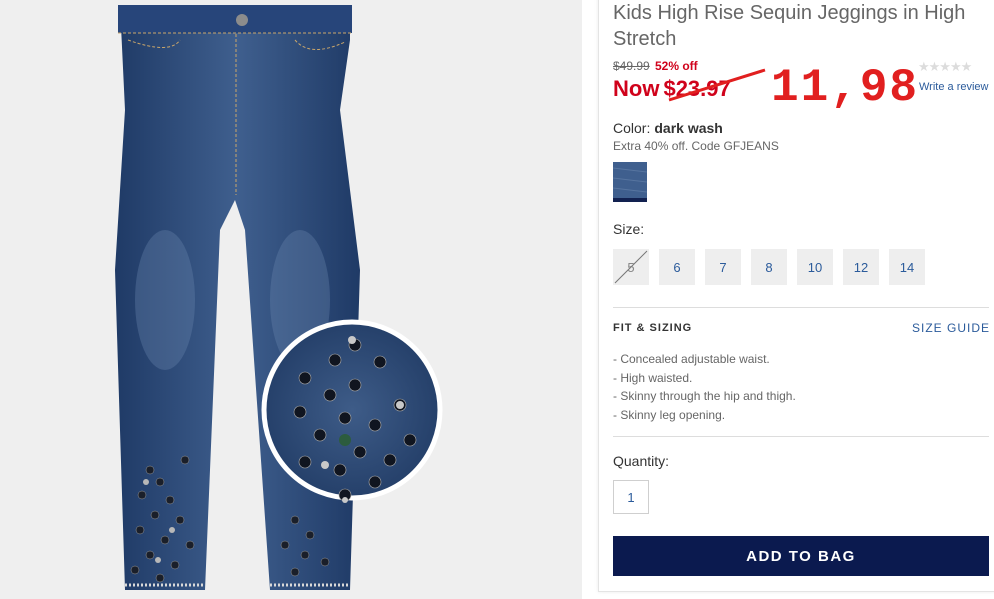 This screenshot has height=599, width=994. I want to click on now-label: Now, so click(636, 88).